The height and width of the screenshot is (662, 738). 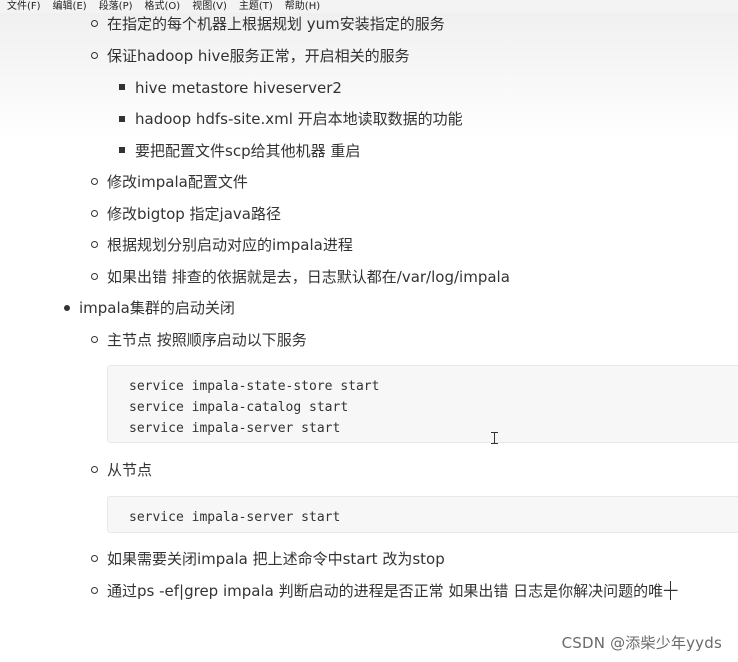 What do you see at coordinates (67, 308) in the screenshot?
I see `bullet-disc` at bounding box center [67, 308].